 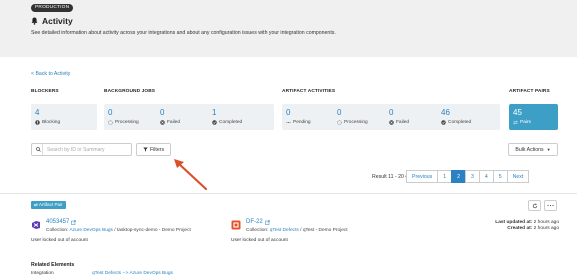 What do you see at coordinates (284, 230) in the screenshot?
I see `right-collection-link: qTest Defects` at bounding box center [284, 230].